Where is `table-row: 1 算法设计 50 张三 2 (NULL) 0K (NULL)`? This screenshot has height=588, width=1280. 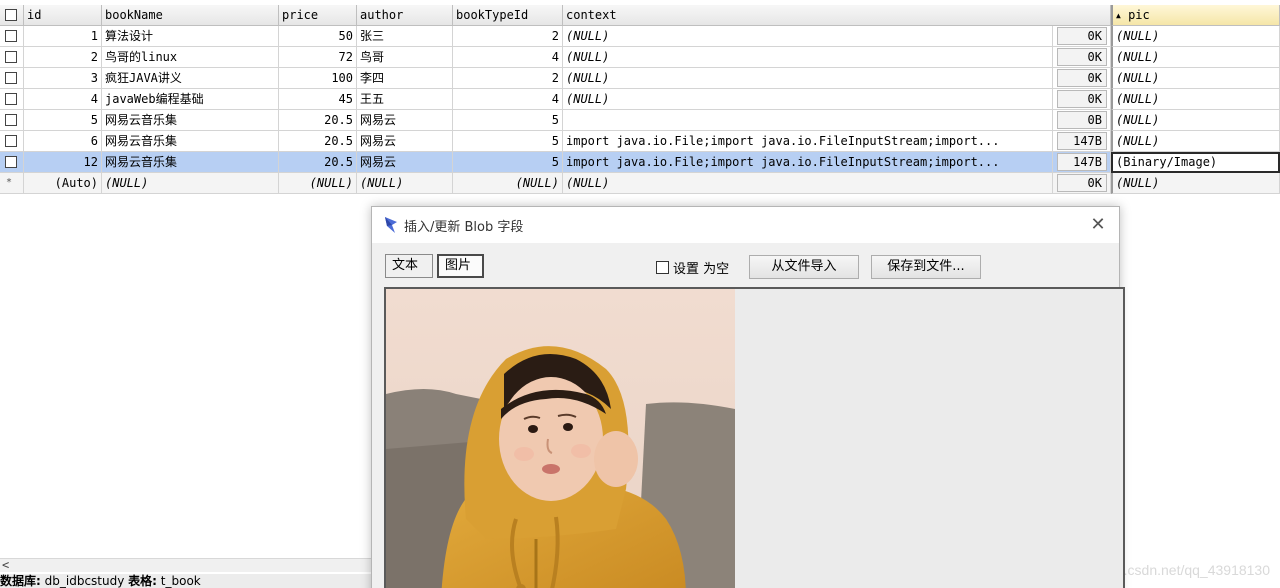
table-row: 1 算法设计 50 张三 2 (NULL) 0K (NULL) is located at coordinates (640, 36).